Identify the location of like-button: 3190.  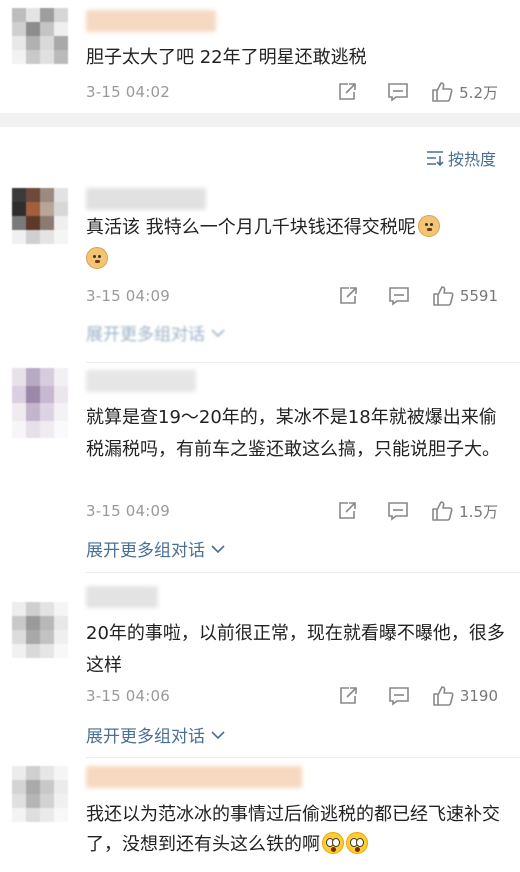
(465, 696).